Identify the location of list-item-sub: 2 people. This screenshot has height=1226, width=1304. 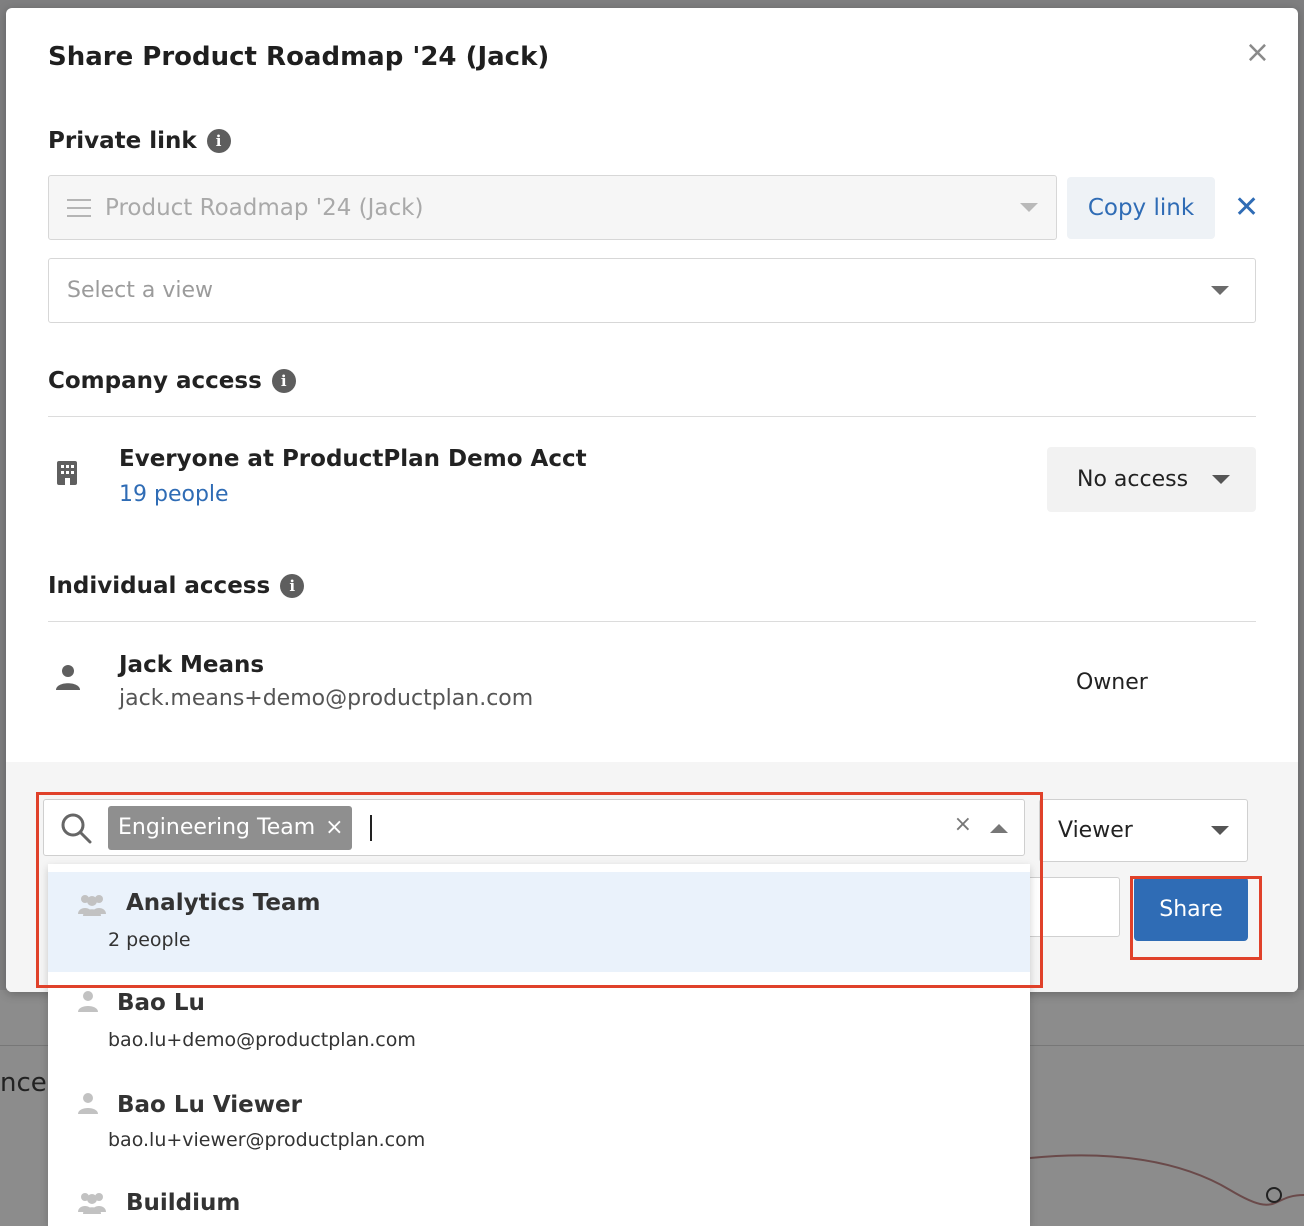
(149, 940).